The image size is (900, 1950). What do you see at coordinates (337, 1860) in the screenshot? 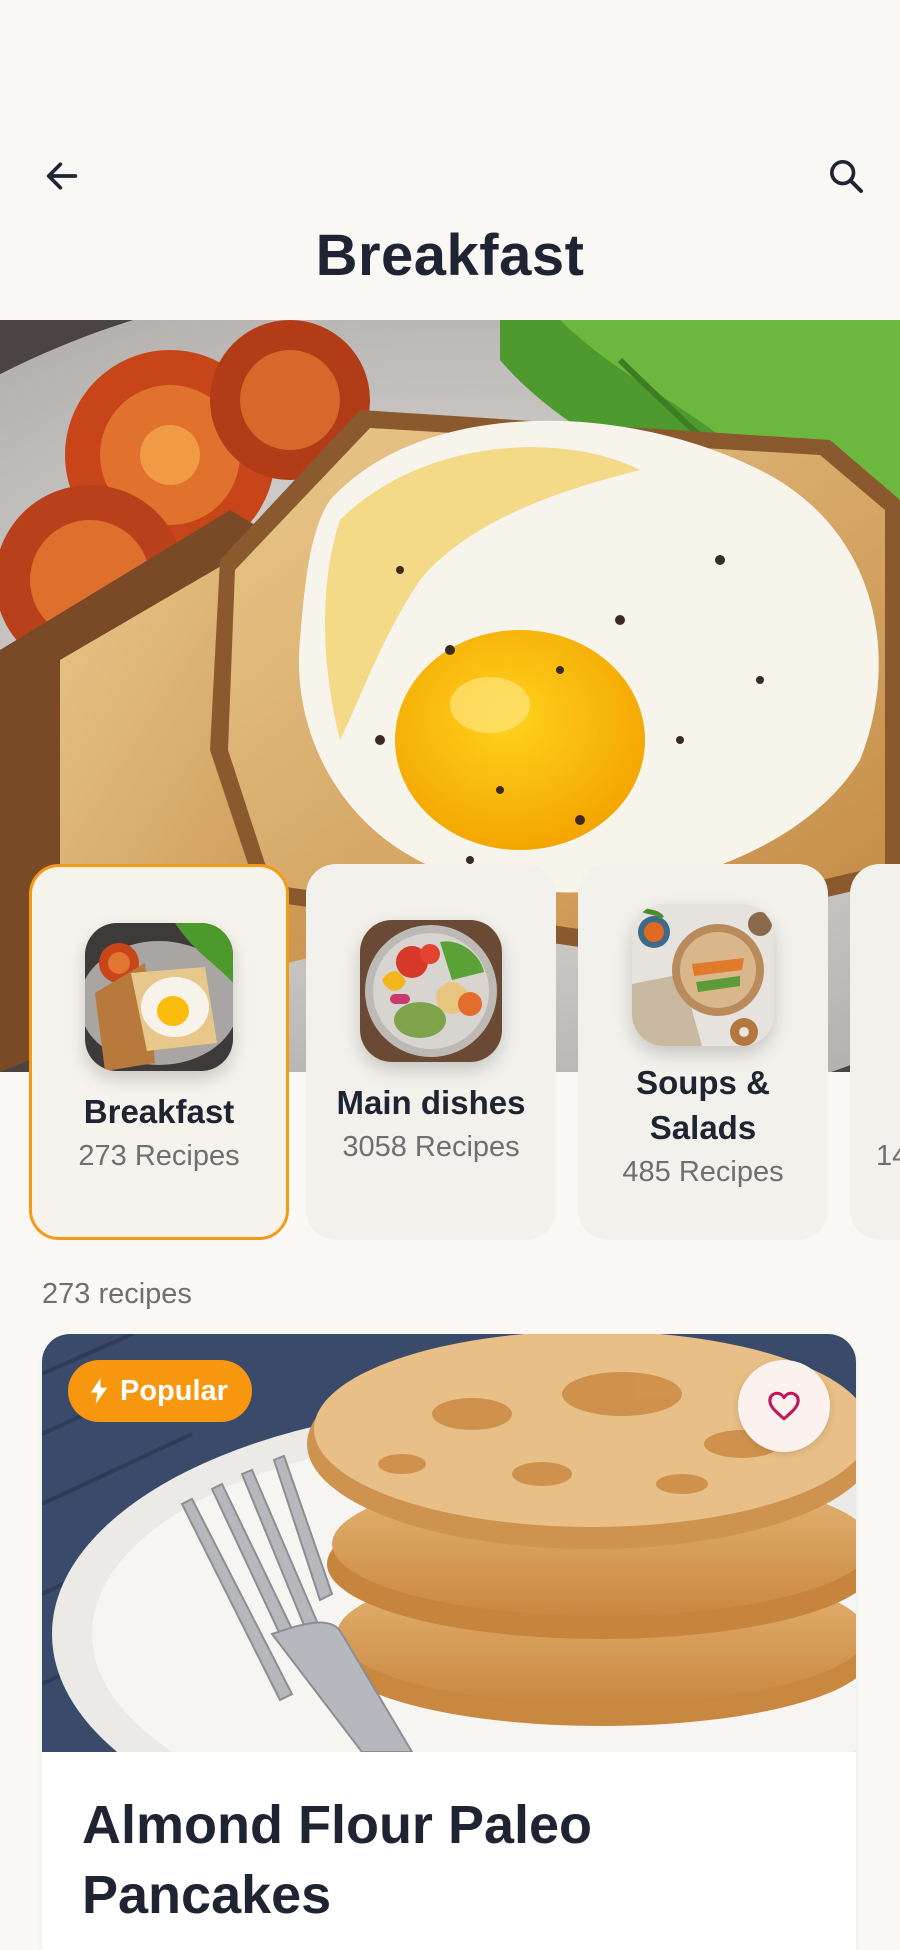
I see `recipe-title: Almond Flour Paleo Pancakes` at bounding box center [337, 1860].